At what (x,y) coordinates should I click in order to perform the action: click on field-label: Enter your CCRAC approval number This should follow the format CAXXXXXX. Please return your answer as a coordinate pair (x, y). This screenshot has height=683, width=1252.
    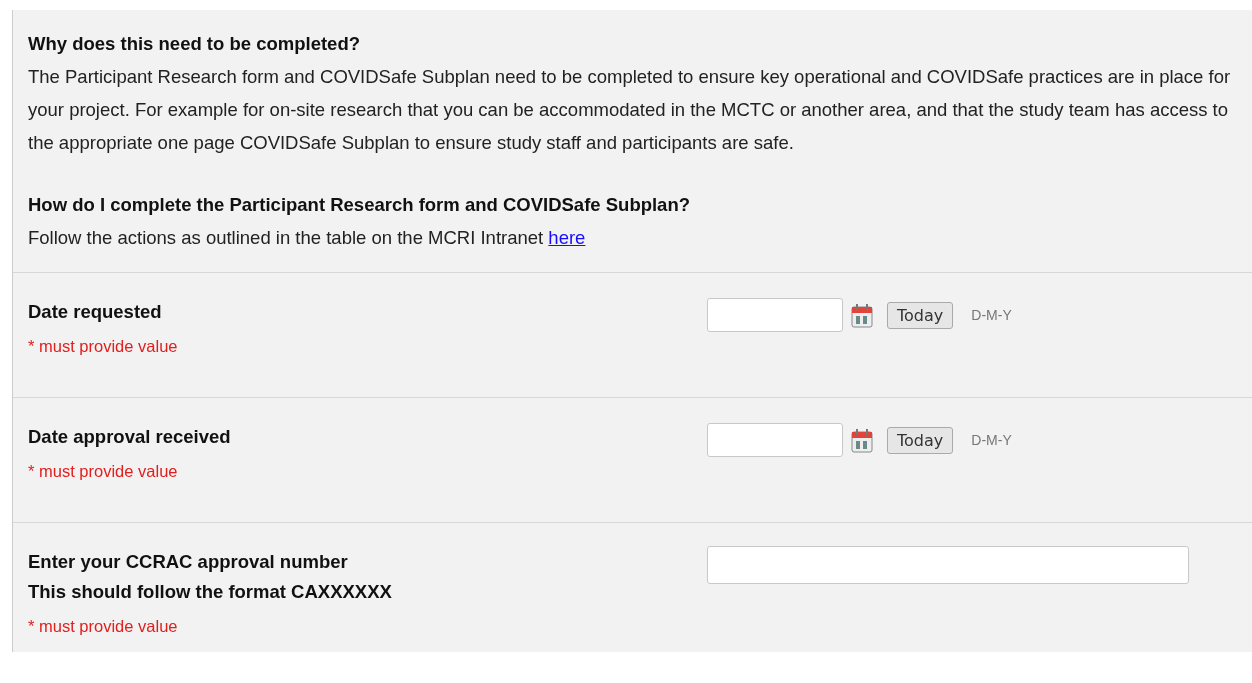
    Looking at the image, I should click on (210, 577).